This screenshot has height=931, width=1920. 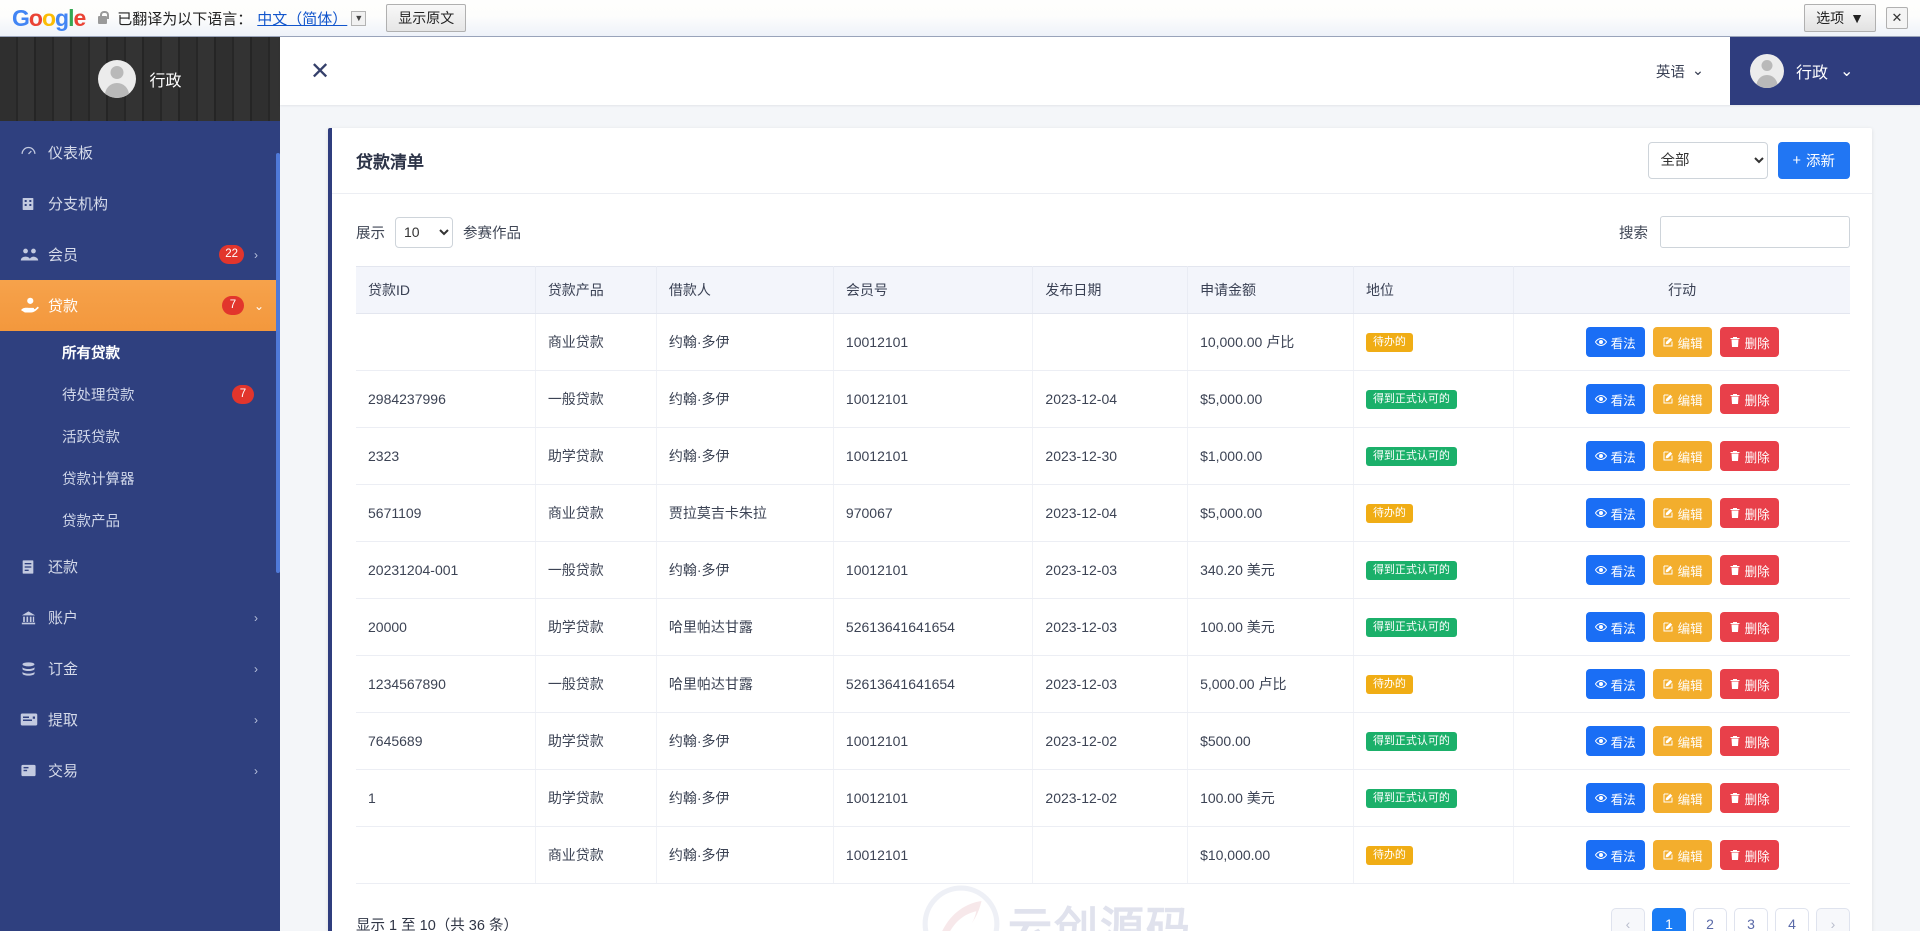 What do you see at coordinates (1669, 919) in the screenshot?
I see `pagination-page-1: 1` at bounding box center [1669, 919].